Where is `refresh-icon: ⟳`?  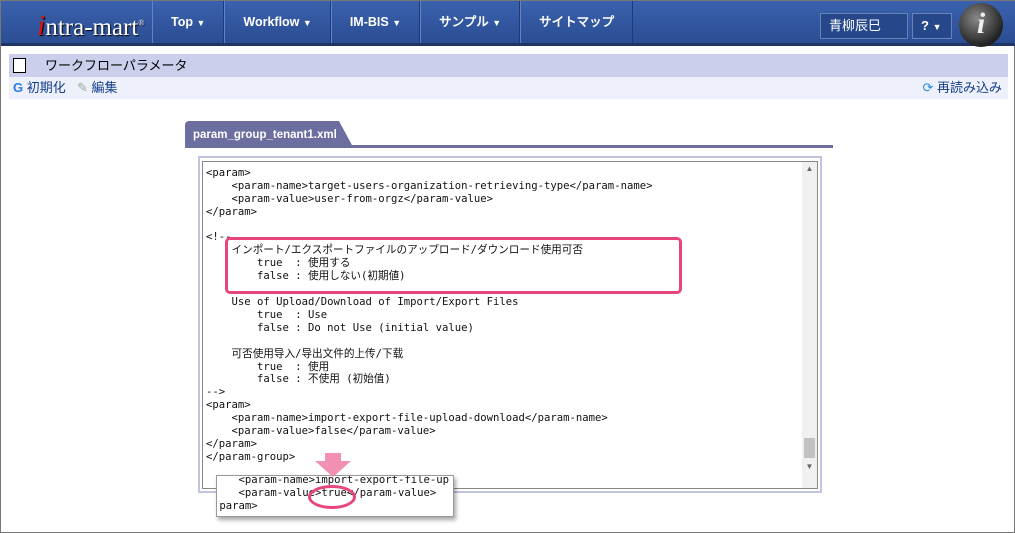 refresh-icon: ⟳ is located at coordinates (928, 87).